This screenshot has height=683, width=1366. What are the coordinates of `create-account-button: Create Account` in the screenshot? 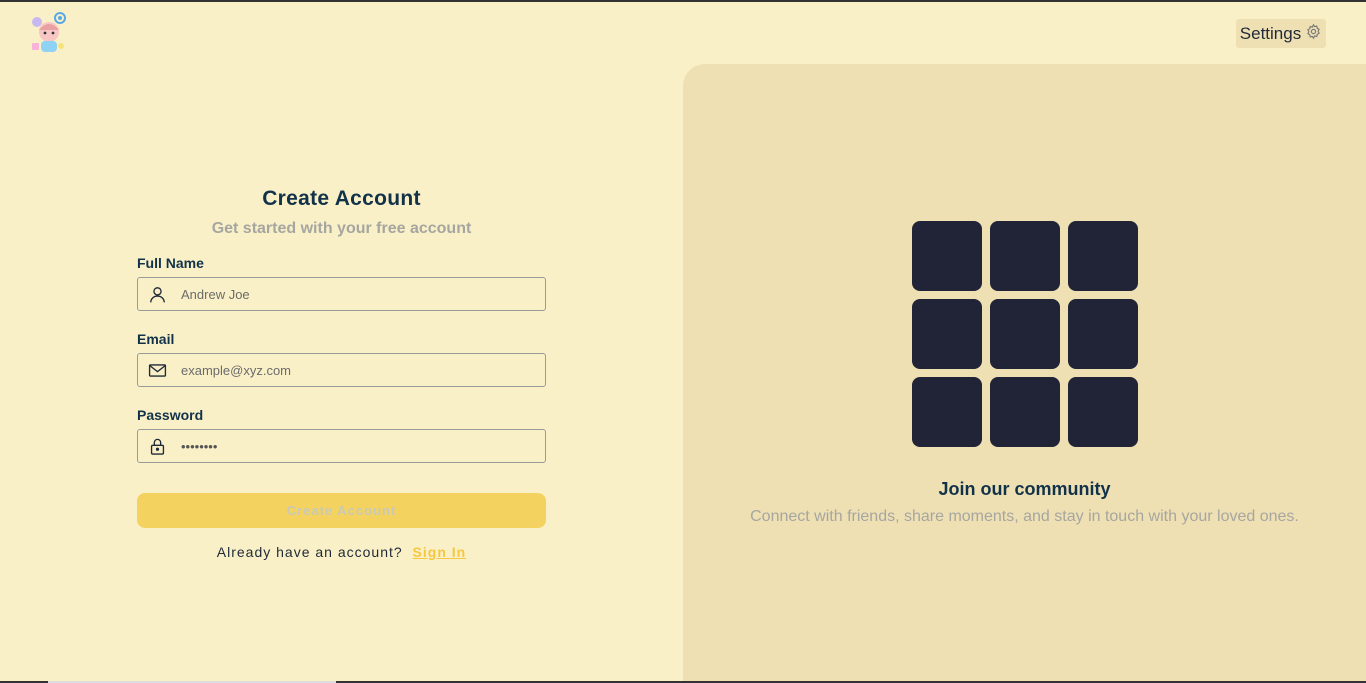 It's located at (341, 510).